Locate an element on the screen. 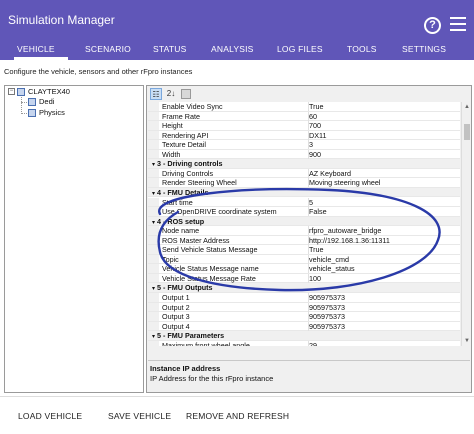 The height and width of the screenshot is (434, 474). categorized-icon: ☷ is located at coordinates (156, 94).